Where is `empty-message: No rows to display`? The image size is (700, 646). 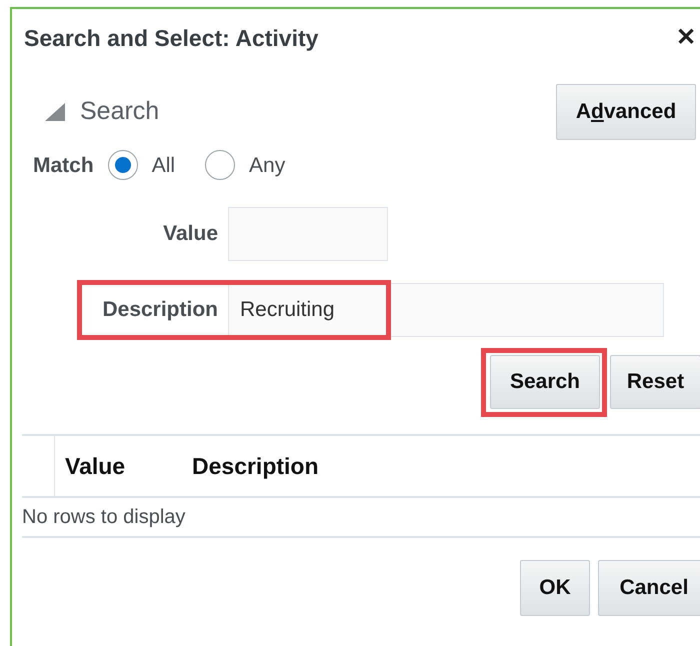
empty-message: No rows to display is located at coordinates (104, 517).